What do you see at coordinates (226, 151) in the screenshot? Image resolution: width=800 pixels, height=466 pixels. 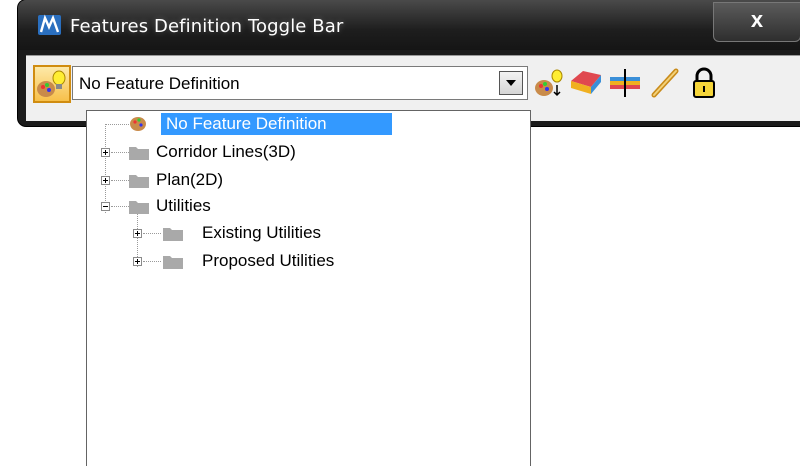 I see `tree-item-label: Corridor Lines(3D)` at bounding box center [226, 151].